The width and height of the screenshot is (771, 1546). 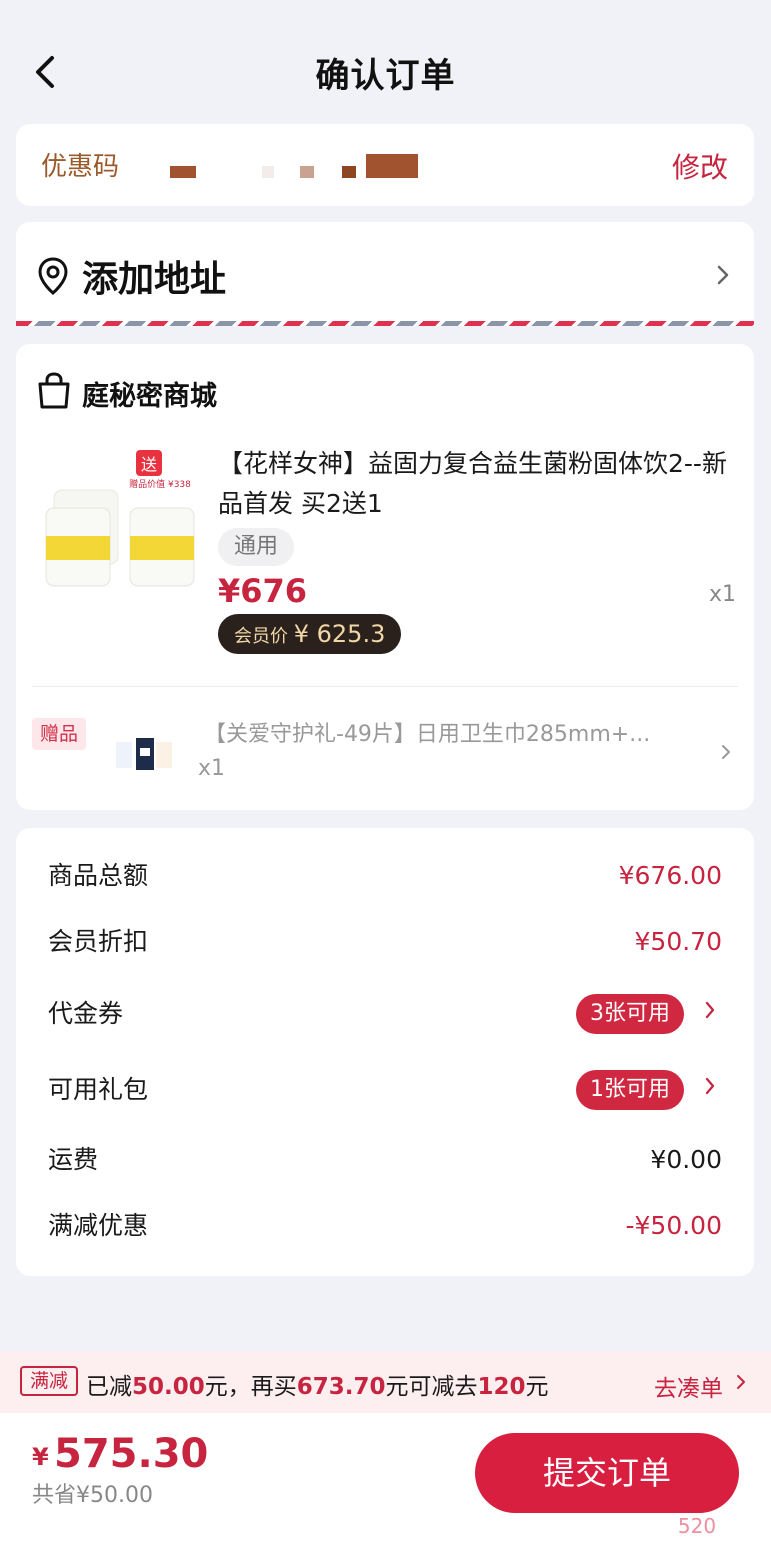 I want to click on product-image-badge: 送, so click(x=149, y=464).